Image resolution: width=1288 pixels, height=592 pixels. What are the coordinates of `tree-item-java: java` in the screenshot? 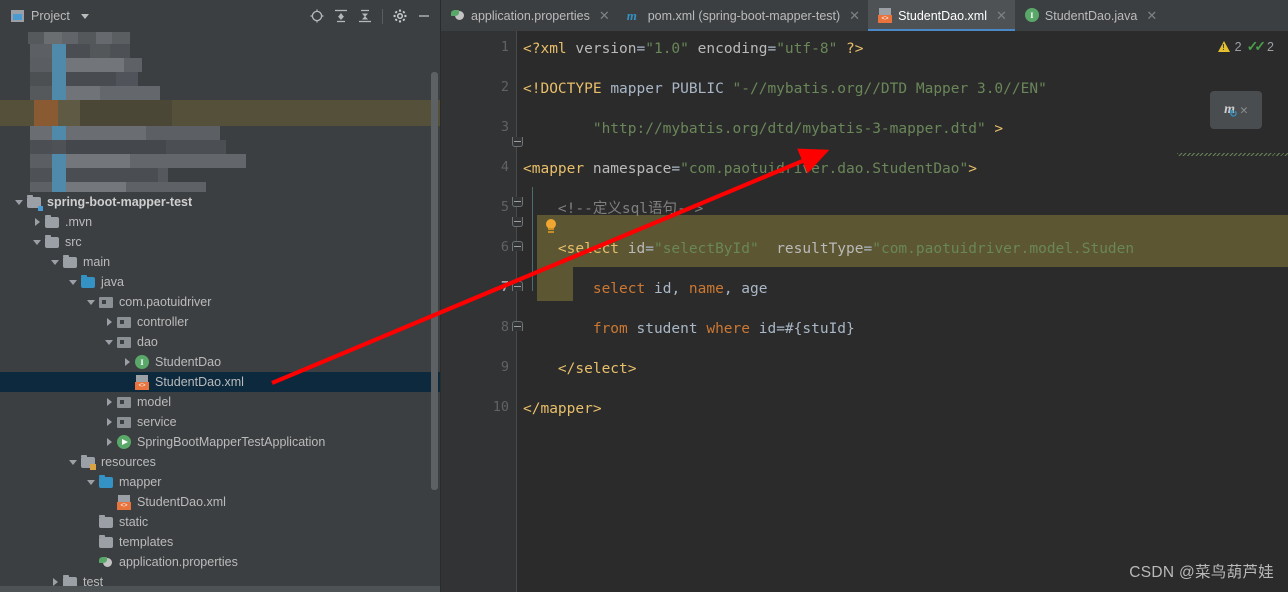 It's located at (220, 282).